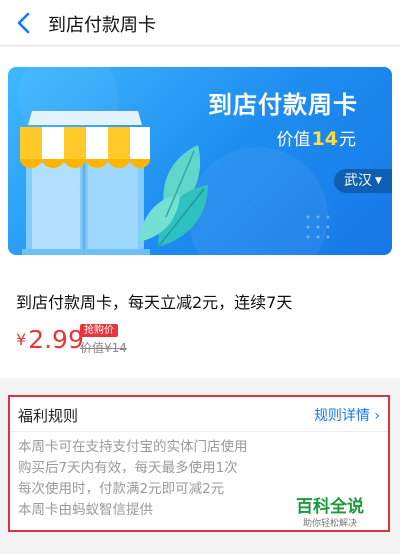 This screenshot has height=554, width=400. Describe the element at coordinates (347, 140) in the screenshot. I see `banner-value-suffix: 元` at that location.